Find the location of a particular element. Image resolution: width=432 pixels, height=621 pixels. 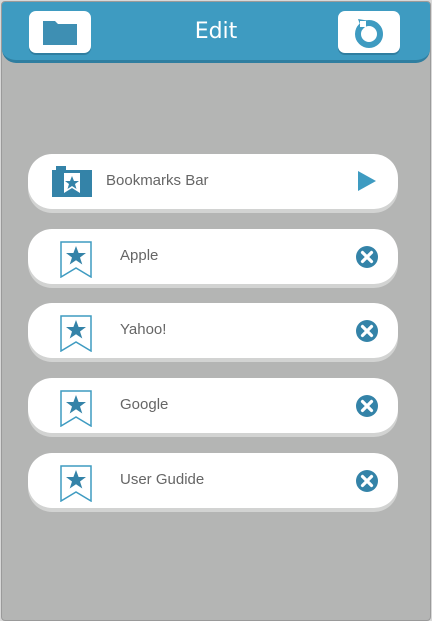

play-arrow-icon is located at coordinates (367, 181).